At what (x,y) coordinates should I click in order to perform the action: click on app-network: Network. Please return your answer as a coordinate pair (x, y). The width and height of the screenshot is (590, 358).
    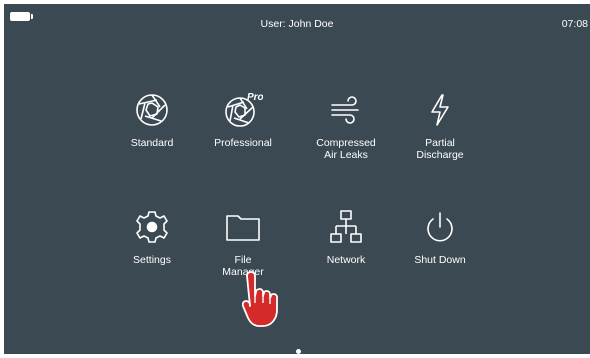
    Looking at the image, I should click on (346, 236).